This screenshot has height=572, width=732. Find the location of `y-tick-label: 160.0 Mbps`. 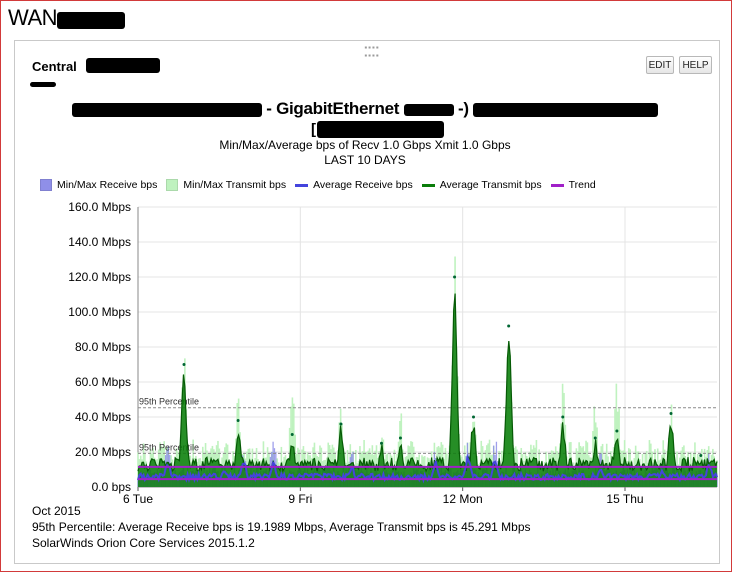

y-tick-label: 160.0 Mbps is located at coordinates (99, 207).